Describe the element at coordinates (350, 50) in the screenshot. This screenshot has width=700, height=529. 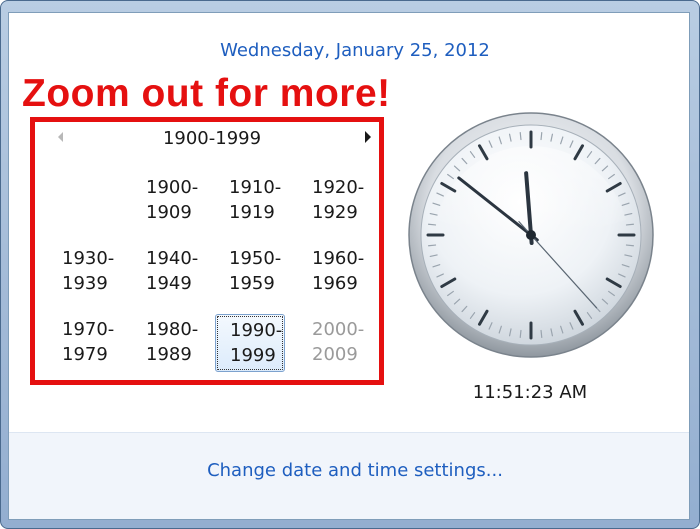
I see `current-date-link: Wednesday, January 25, 2012` at that location.